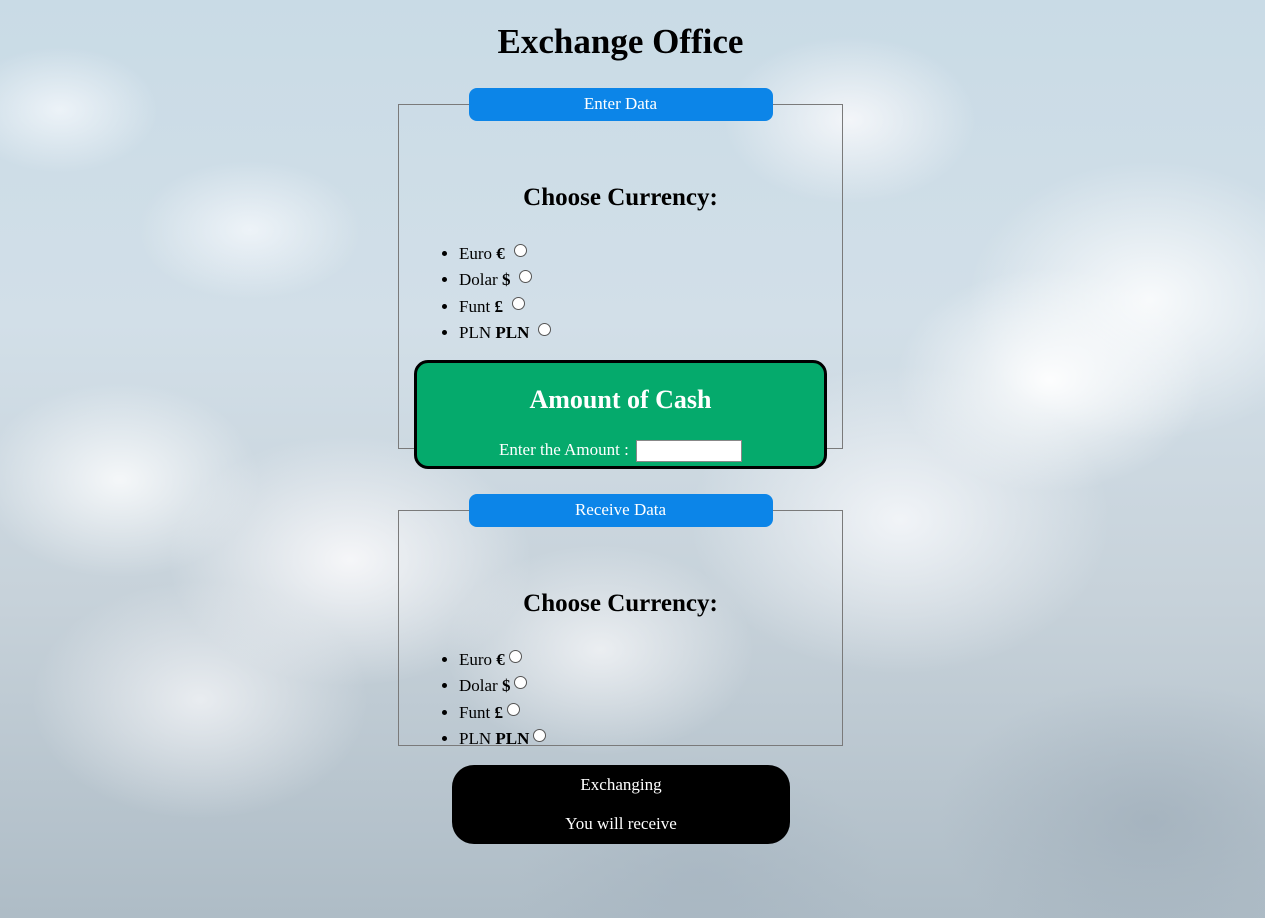 This screenshot has width=1265, height=918. What do you see at coordinates (563, 449) in the screenshot?
I see `amount-label: Enter the Amount :` at bounding box center [563, 449].